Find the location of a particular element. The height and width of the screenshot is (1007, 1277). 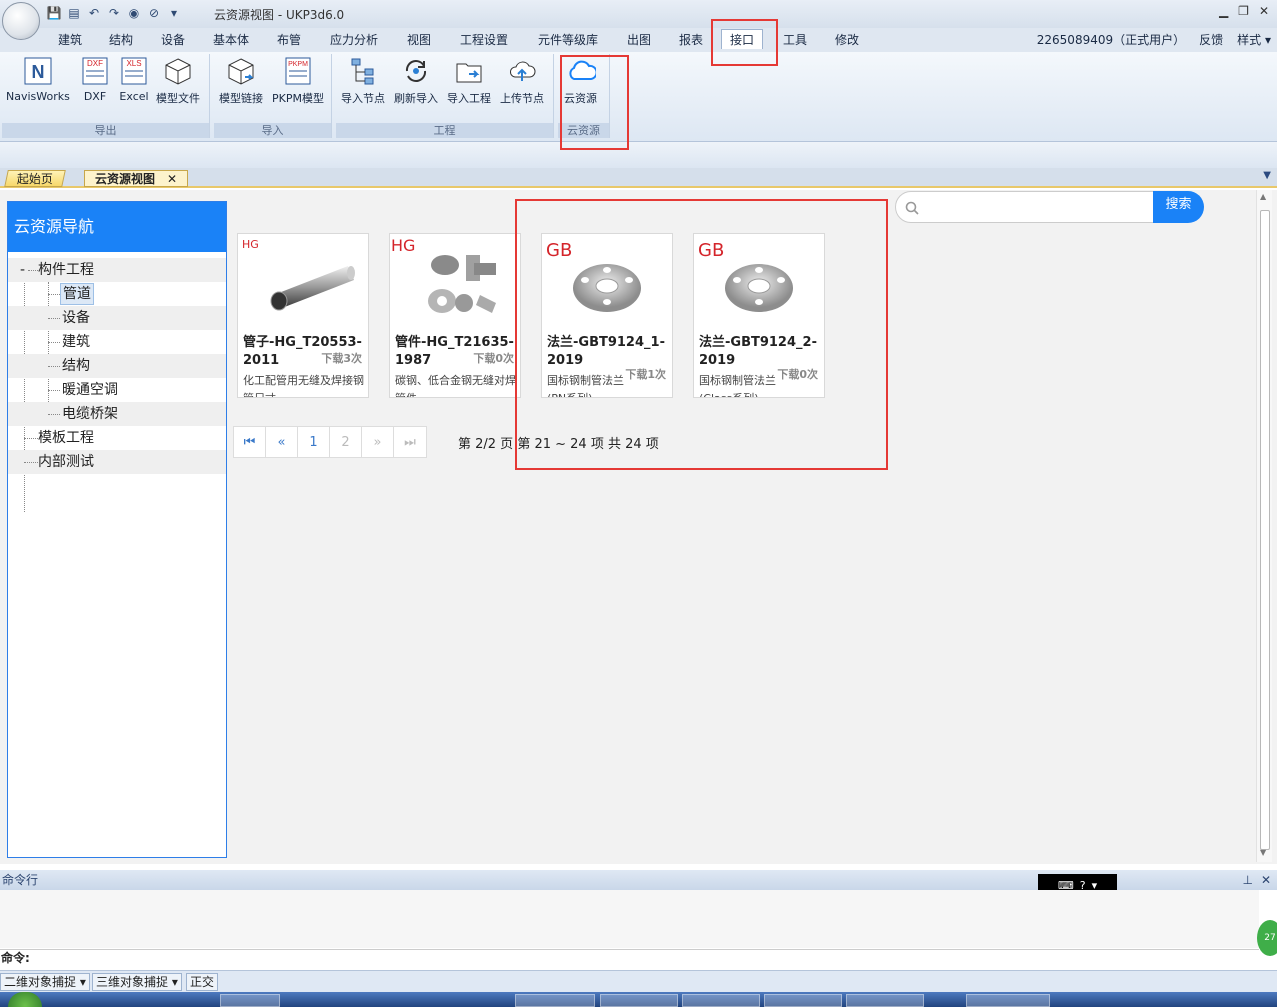

download-count: 下载0次 is located at coordinates (797, 374).